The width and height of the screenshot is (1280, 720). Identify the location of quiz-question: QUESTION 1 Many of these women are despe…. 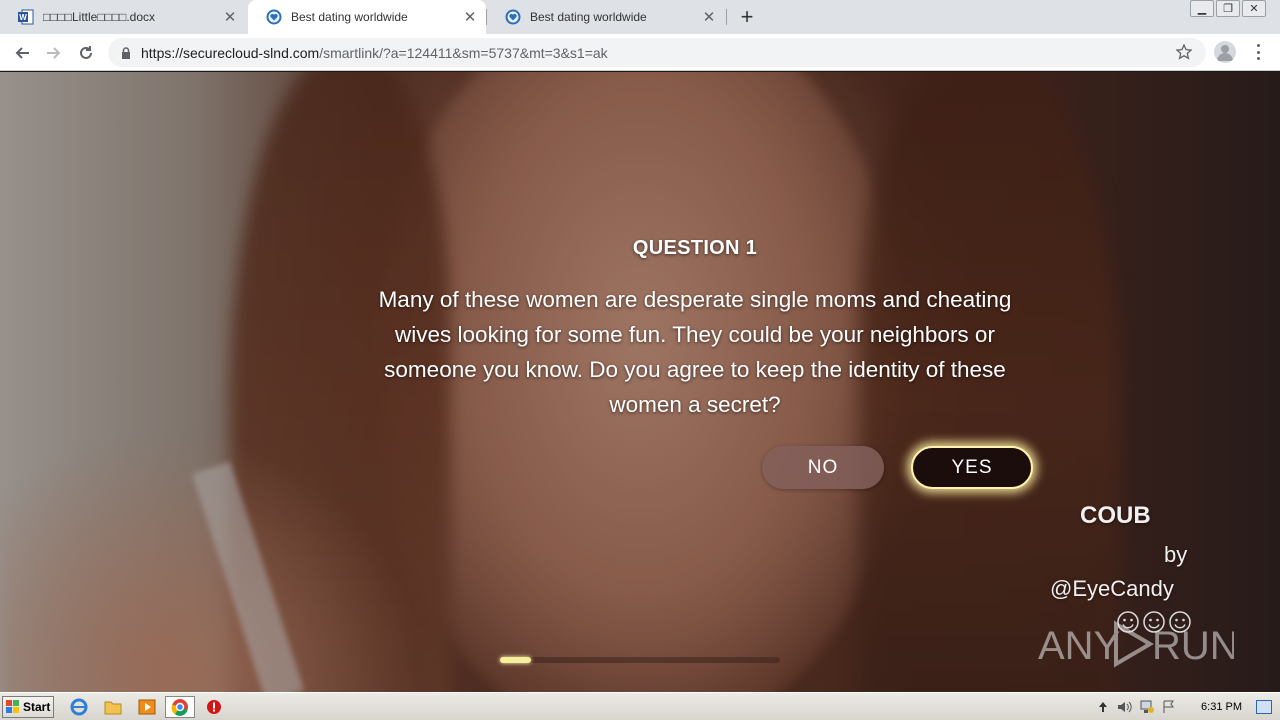
(695, 329).